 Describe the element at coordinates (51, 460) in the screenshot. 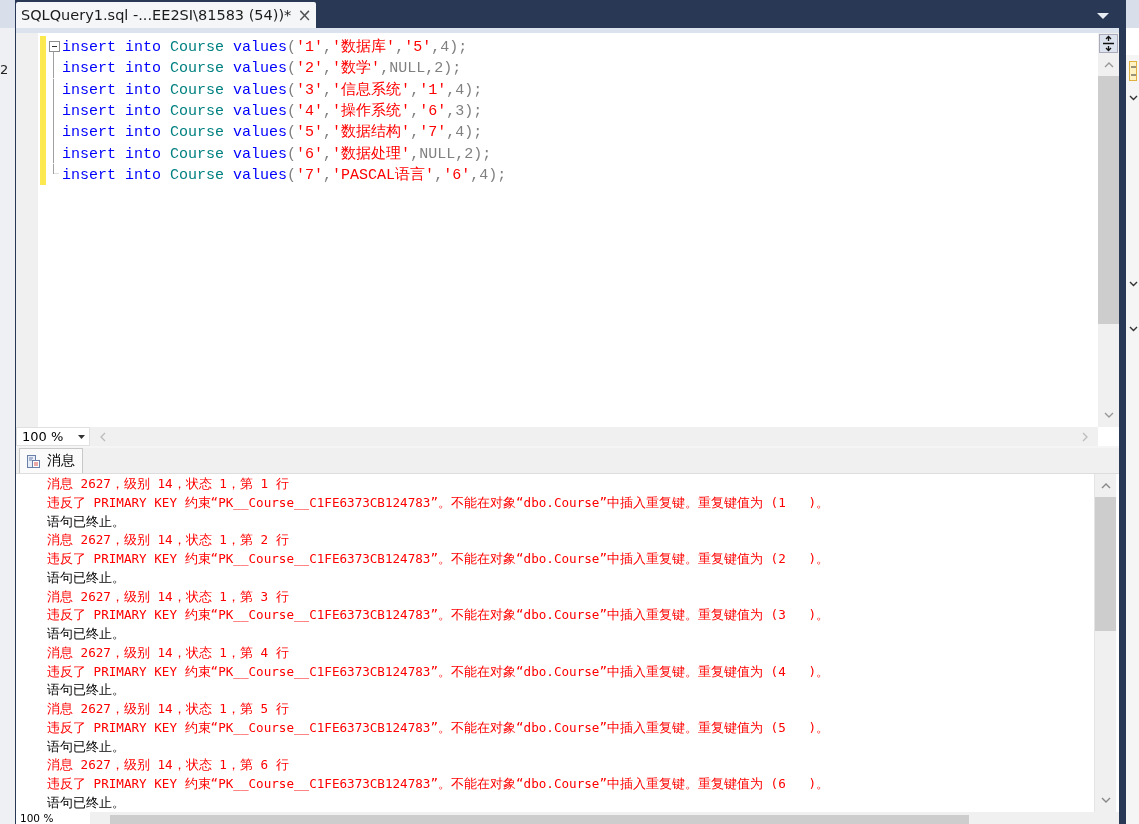

I see `messages-tab: 消息` at that location.